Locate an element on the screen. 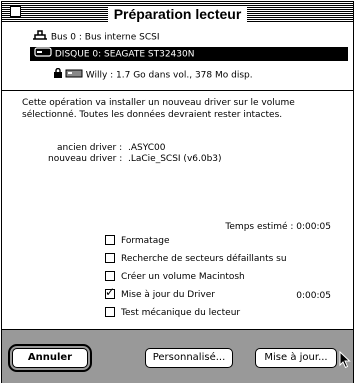 The height and width of the screenshot is (385, 356). cancel-button: Annuler is located at coordinates (50, 358).